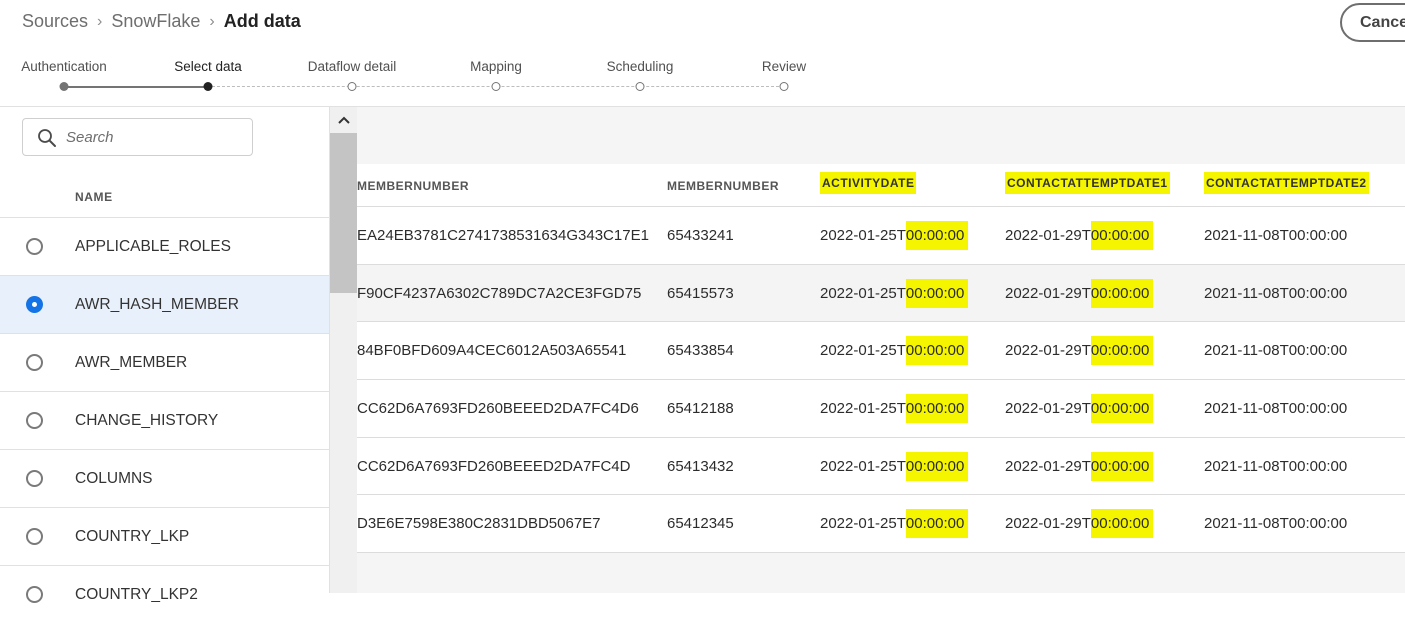  I want to click on breadcrumb-item-snowflake: SnowFlake, so click(155, 21).